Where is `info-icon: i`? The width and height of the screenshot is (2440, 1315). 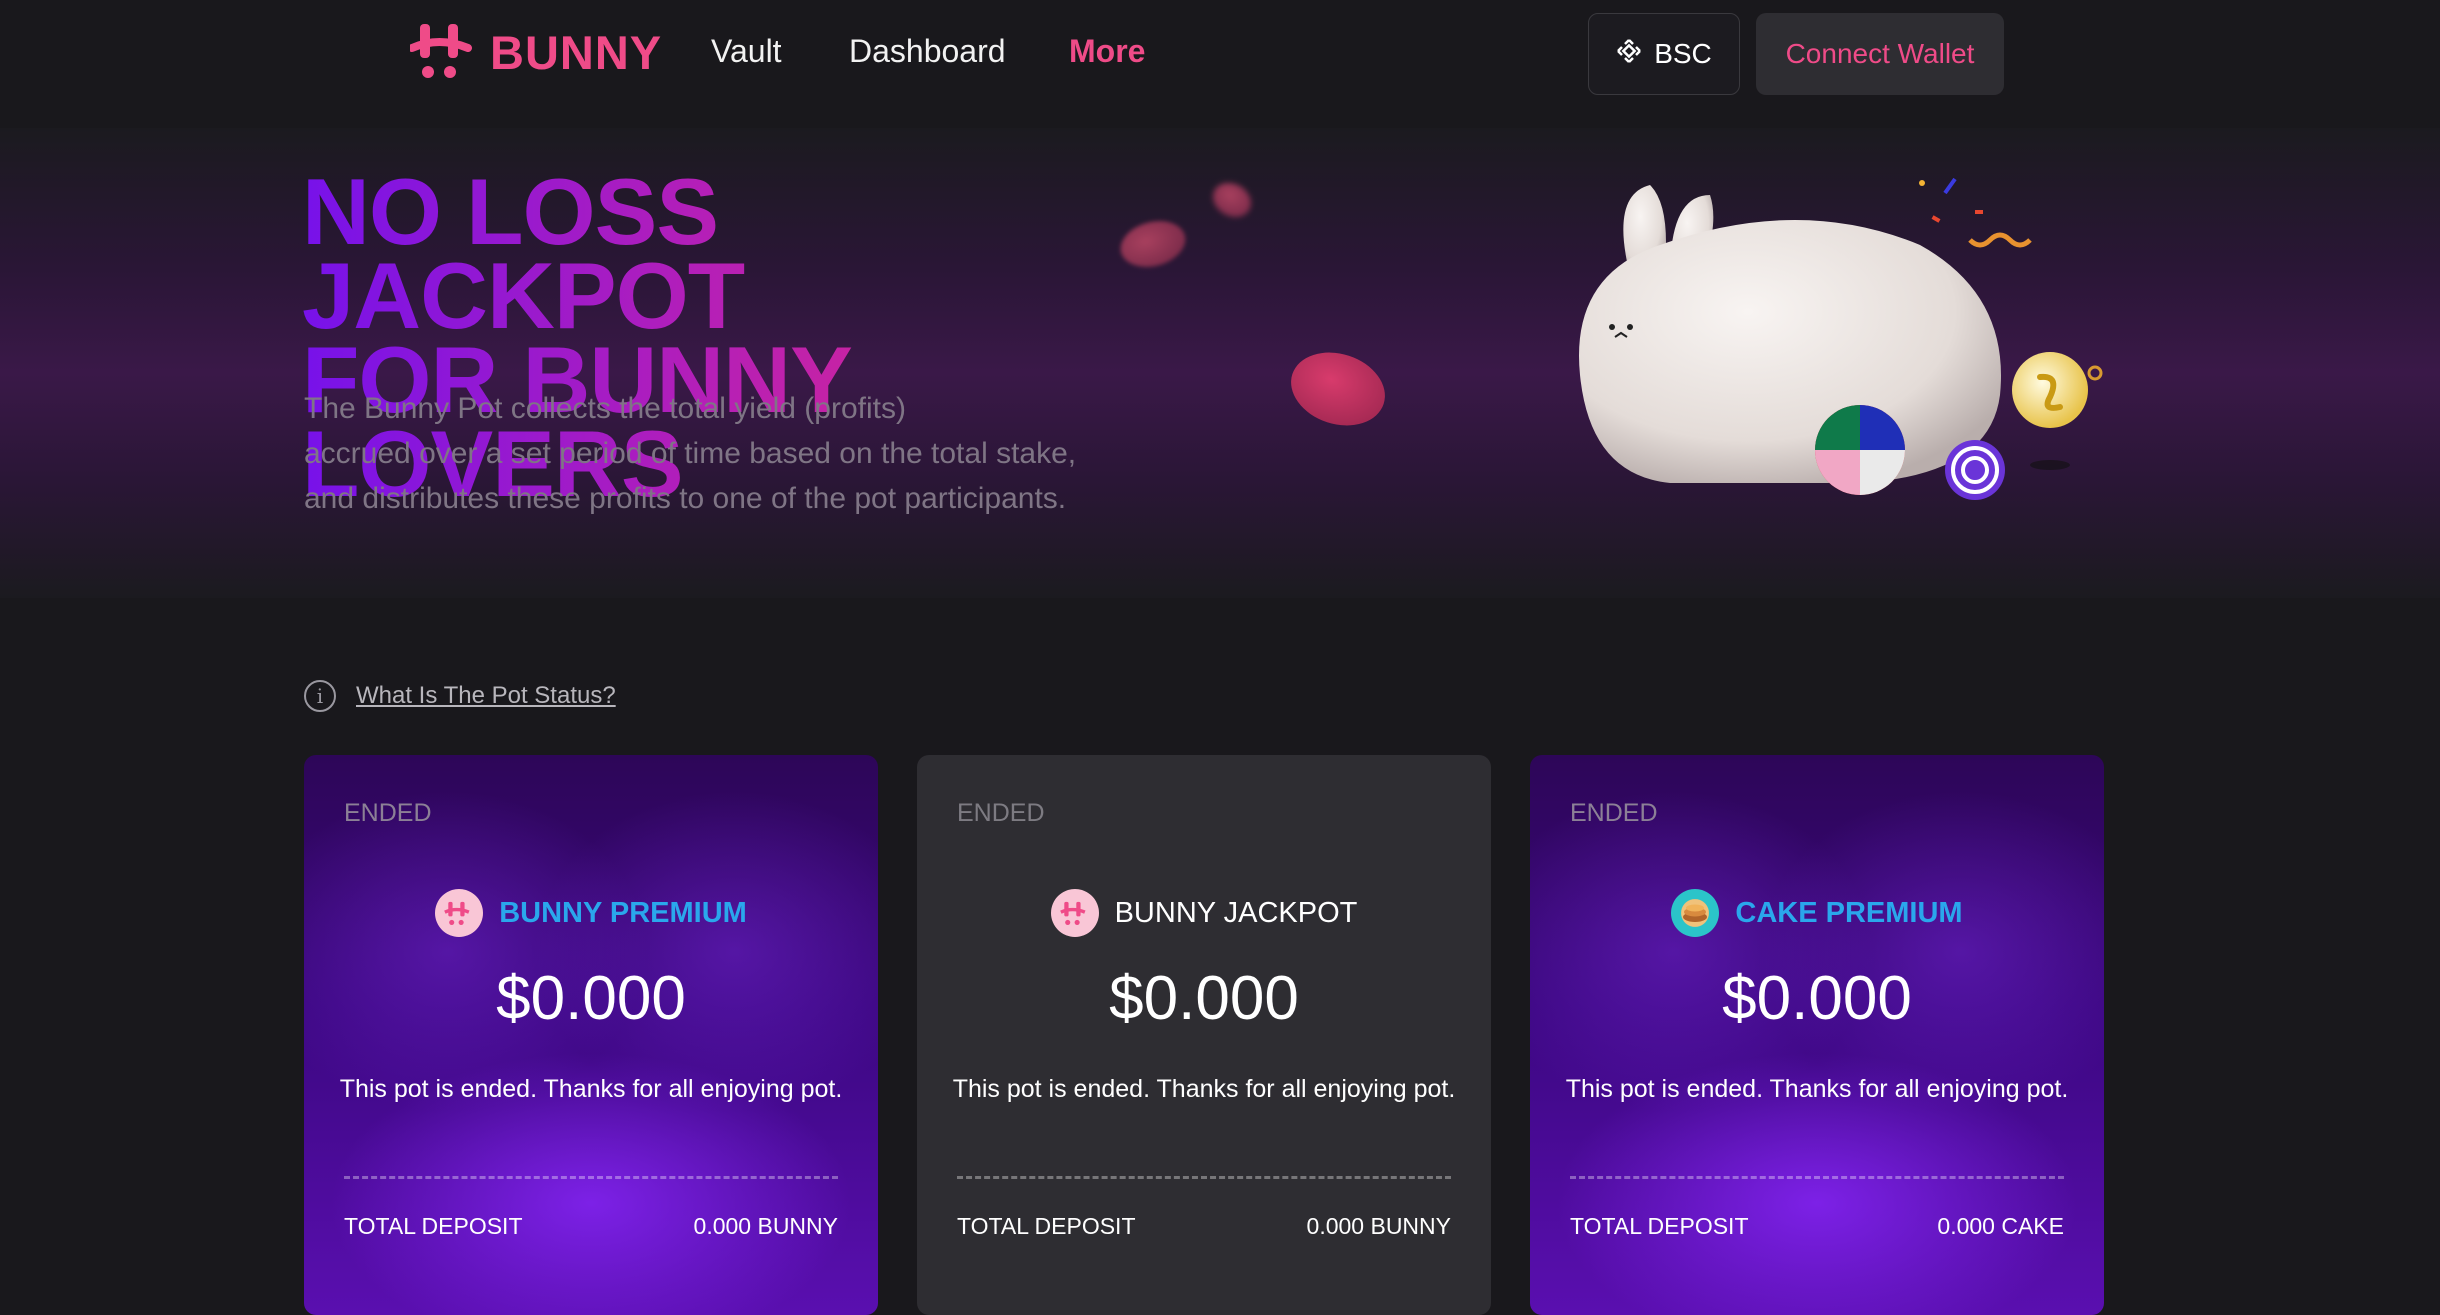
info-icon: i is located at coordinates (320, 696).